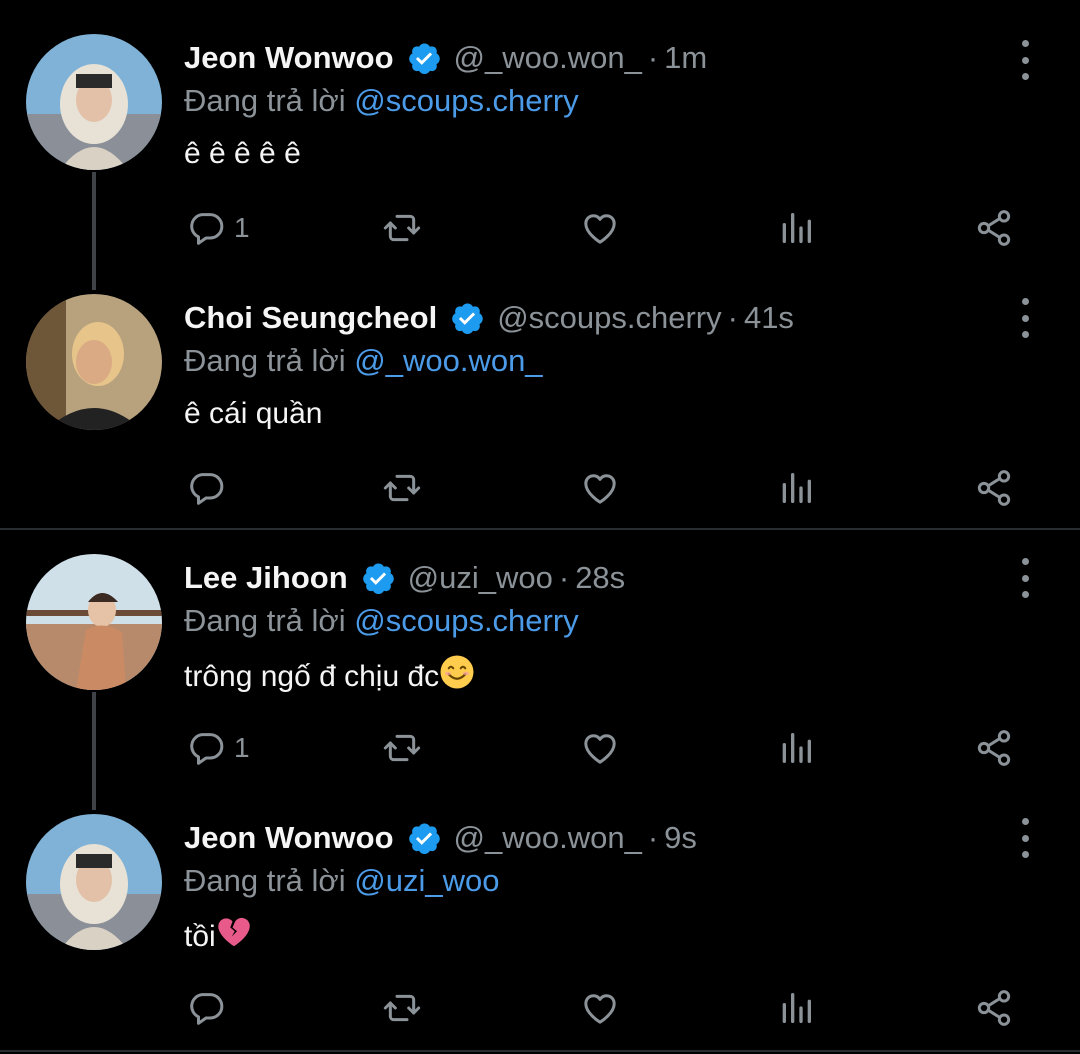 This screenshot has height=1054, width=1080. I want to click on timestamp: 41s, so click(769, 318).